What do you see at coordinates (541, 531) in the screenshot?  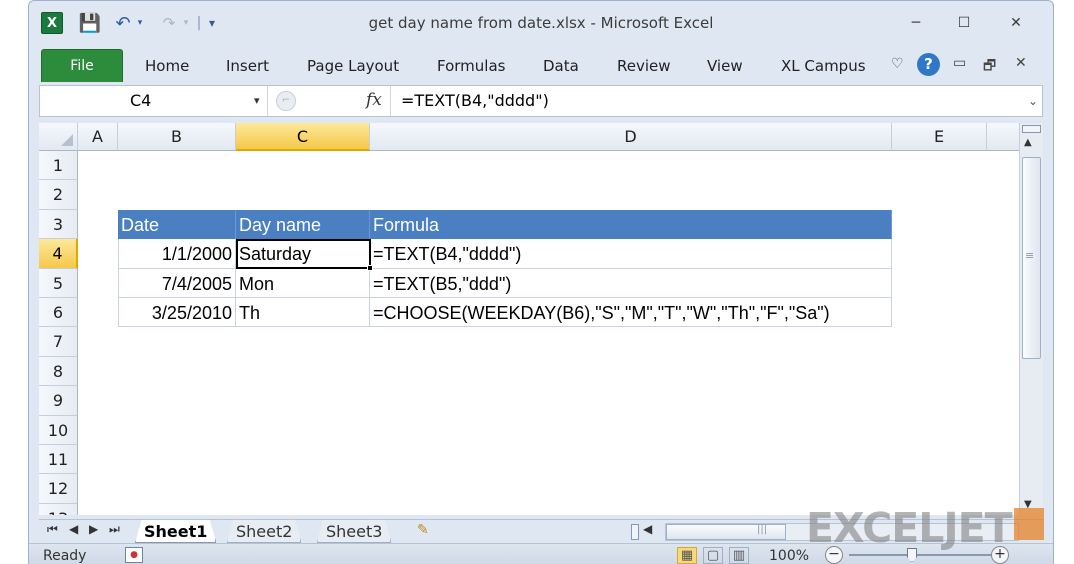 I see `sheet-tab-bar: ⏮ ◀ ▶ ⏭ Sheet1 Sheet2 Sheet3 ✎ ◀ |||` at bounding box center [541, 531].